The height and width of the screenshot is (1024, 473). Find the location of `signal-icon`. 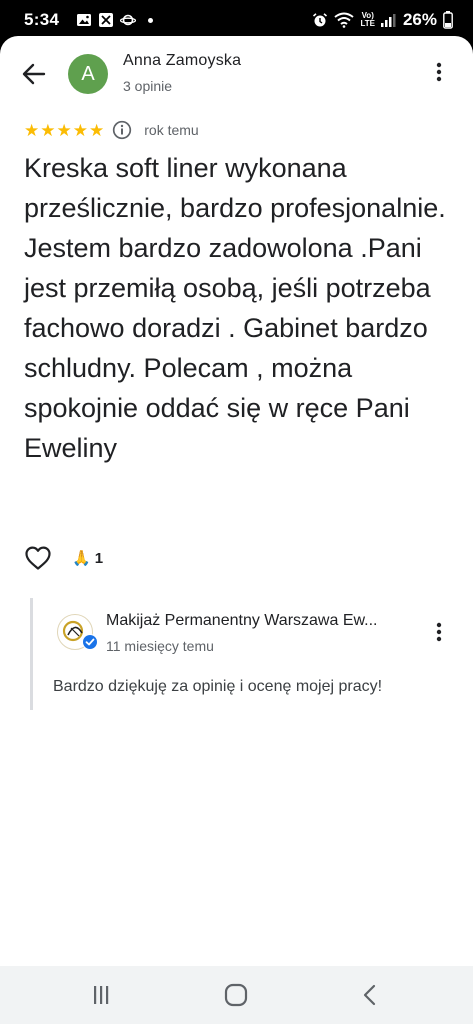

signal-icon is located at coordinates (388, 20).